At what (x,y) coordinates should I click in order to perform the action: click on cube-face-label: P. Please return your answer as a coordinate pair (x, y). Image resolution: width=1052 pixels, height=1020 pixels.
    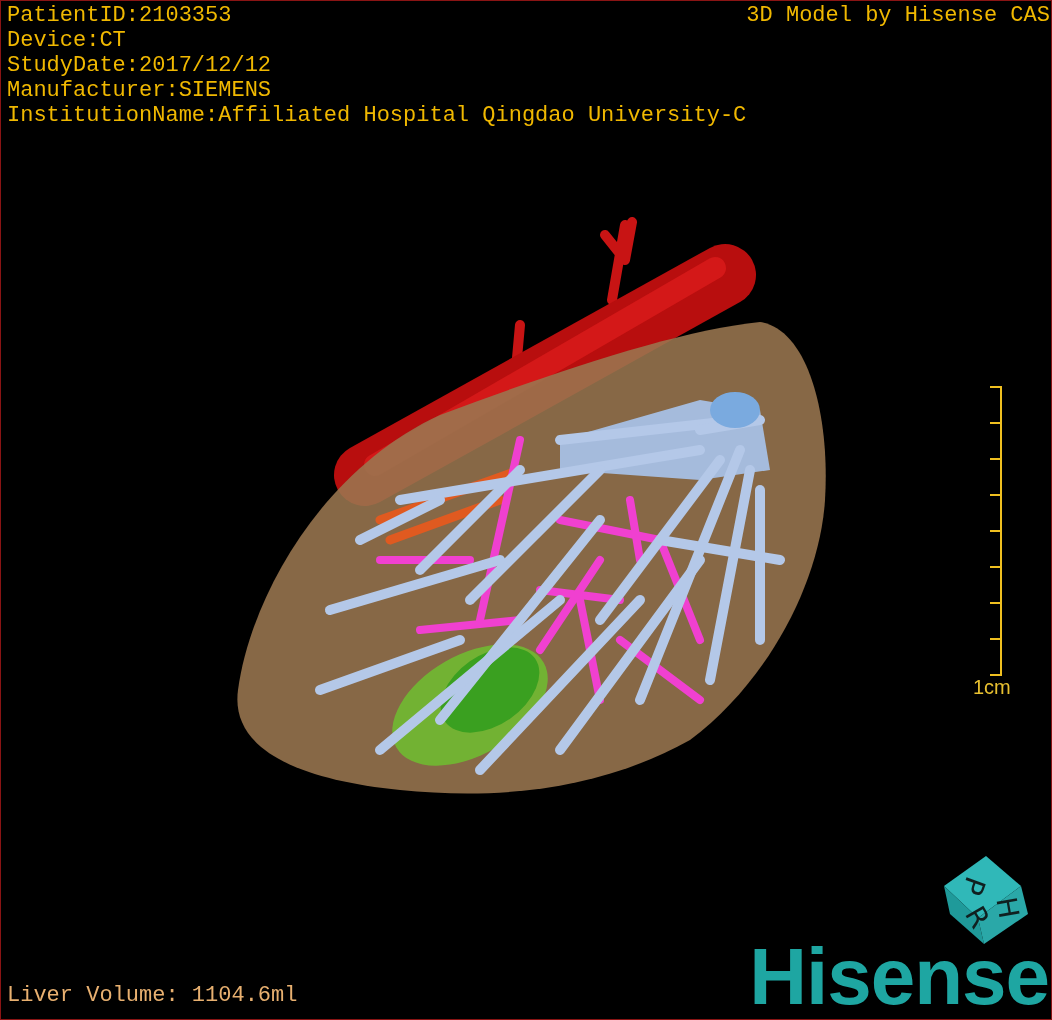
    Looking at the image, I should click on (973, 886).